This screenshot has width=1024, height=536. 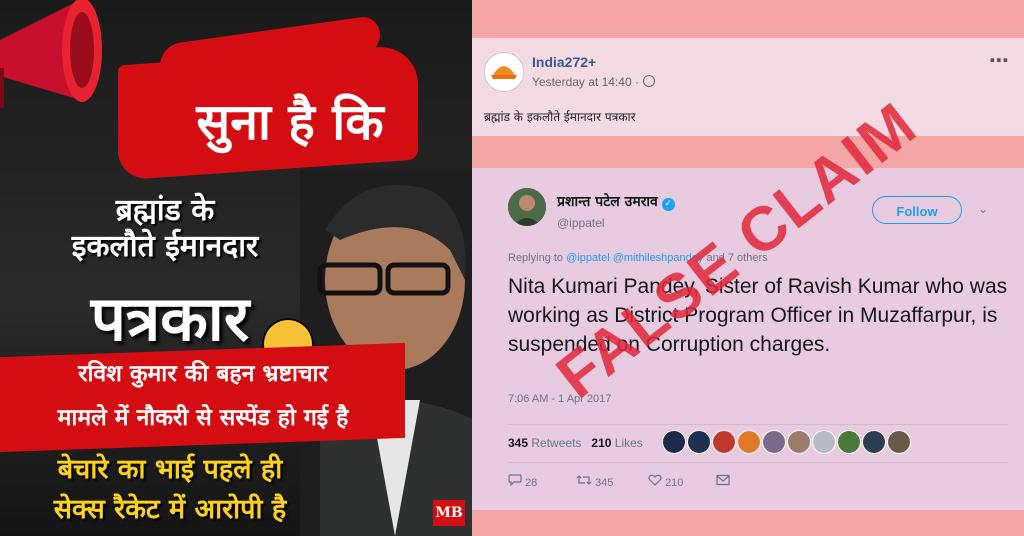 What do you see at coordinates (601, 443) in the screenshot?
I see `likes-count: 210` at bounding box center [601, 443].